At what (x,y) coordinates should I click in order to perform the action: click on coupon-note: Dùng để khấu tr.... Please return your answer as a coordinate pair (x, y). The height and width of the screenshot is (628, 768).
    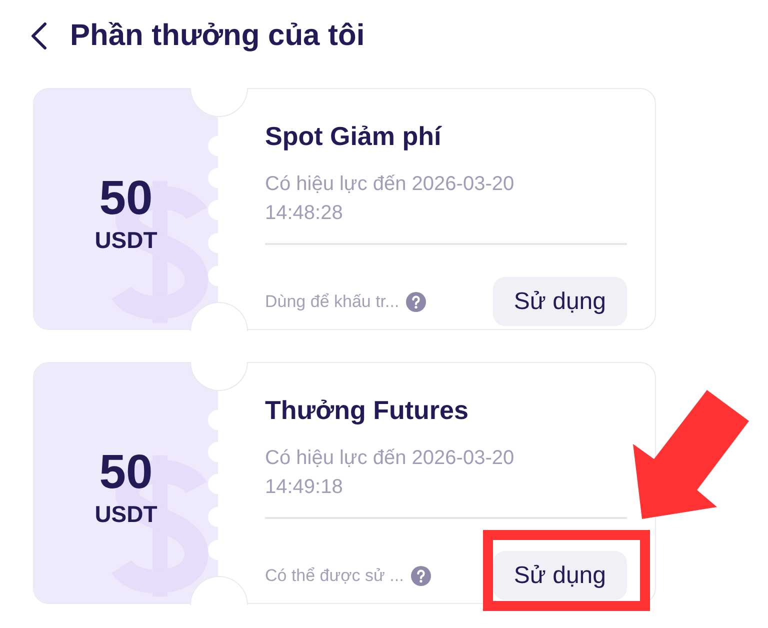
    Looking at the image, I should click on (332, 302).